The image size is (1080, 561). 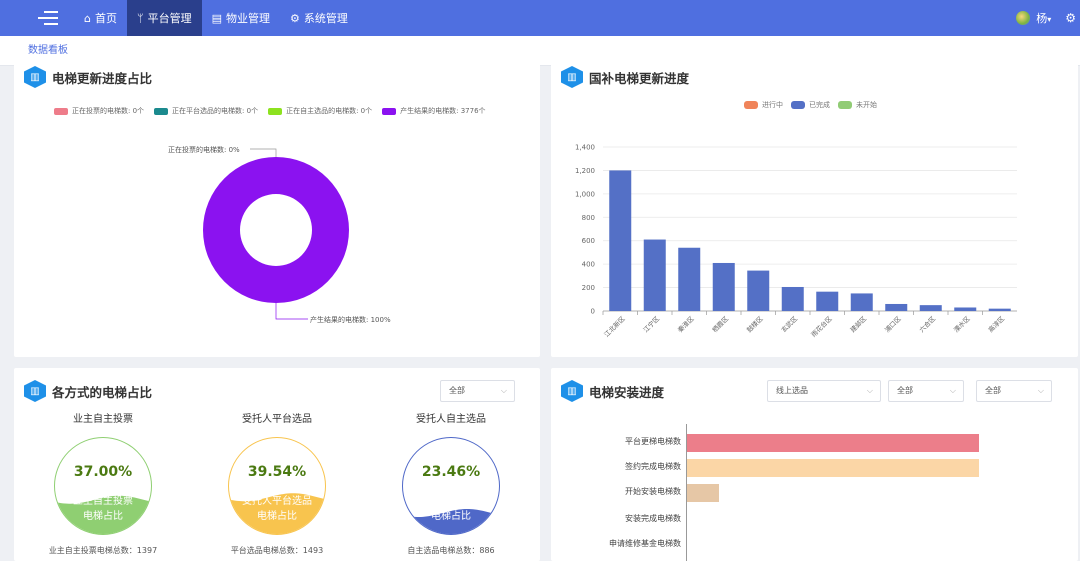 I want to click on callout-bottom-label: 产生结果的电梯数: 100%, so click(x=350, y=319).